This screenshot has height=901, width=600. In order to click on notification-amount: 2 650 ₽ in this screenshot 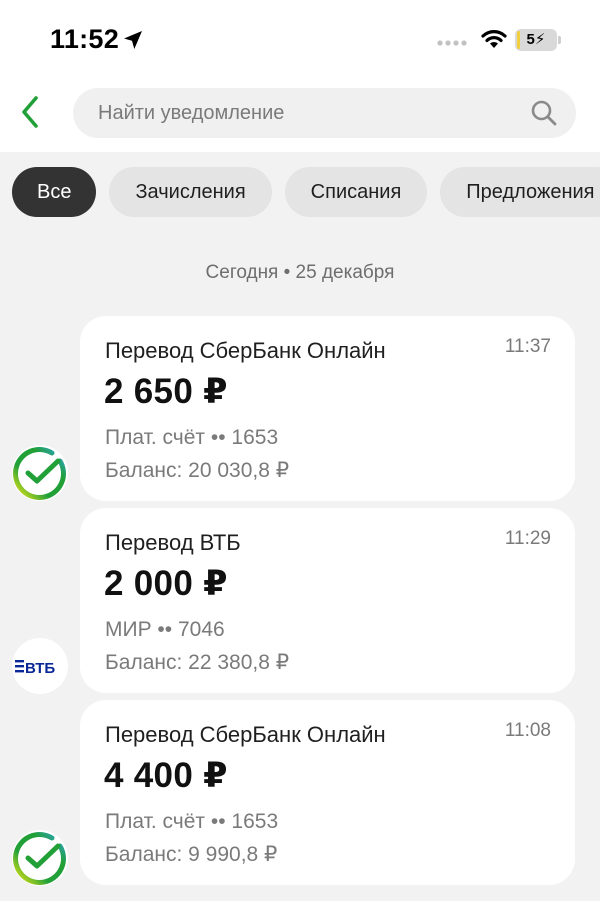, I will do `click(166, 391)`.